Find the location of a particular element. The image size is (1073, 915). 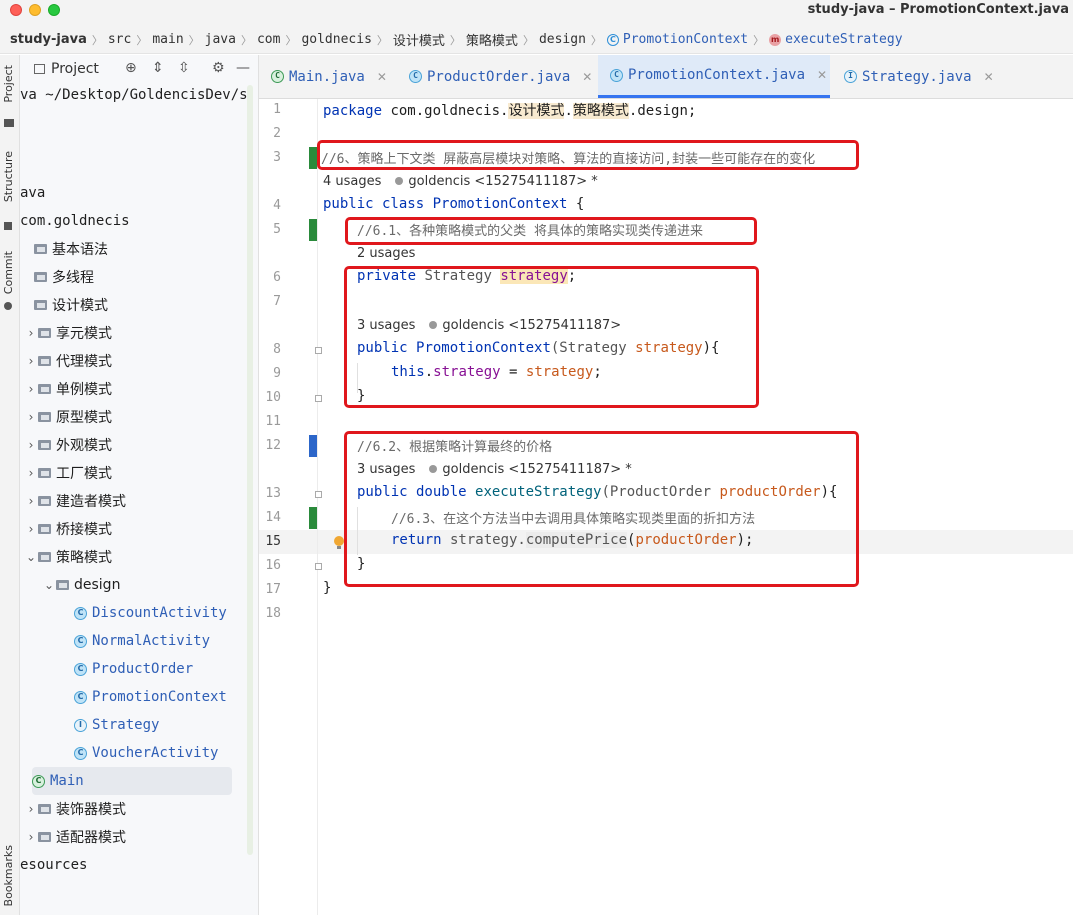

tree-item: › 外观模式 is located at coordinates (68, 445).